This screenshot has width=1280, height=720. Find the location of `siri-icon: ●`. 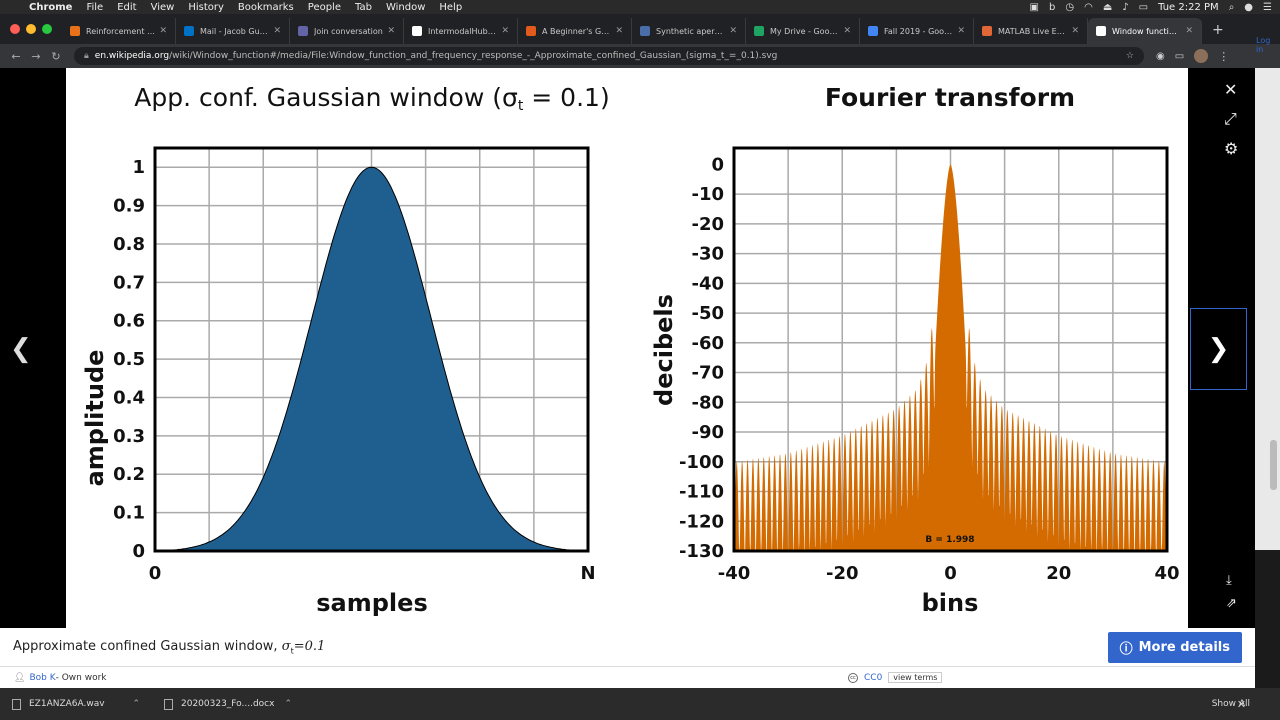

siri-icon: ● is located at coordinates (1248, 7).